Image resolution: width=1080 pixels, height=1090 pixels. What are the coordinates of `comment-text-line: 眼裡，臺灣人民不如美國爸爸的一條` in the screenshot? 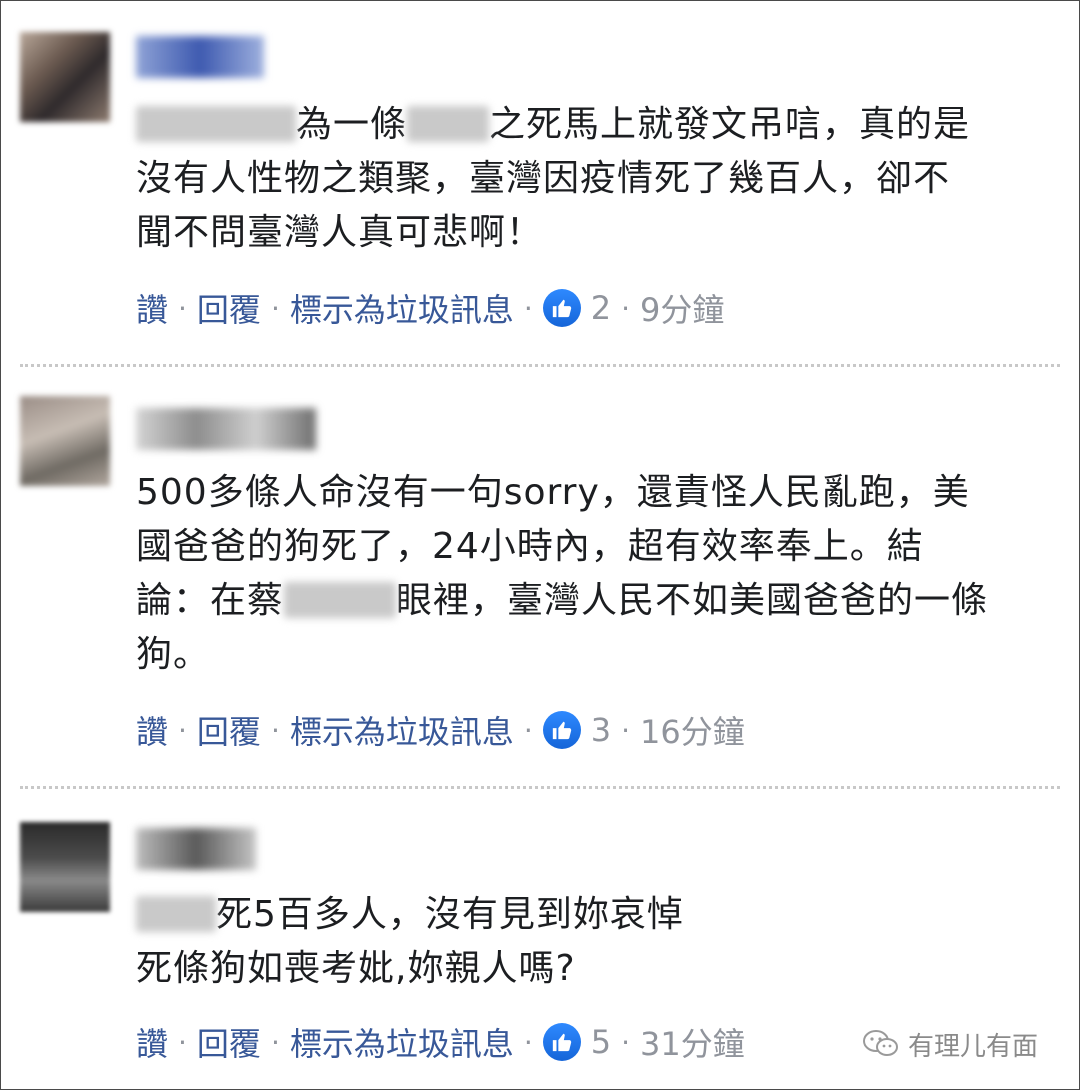 It's located at (692, 600).